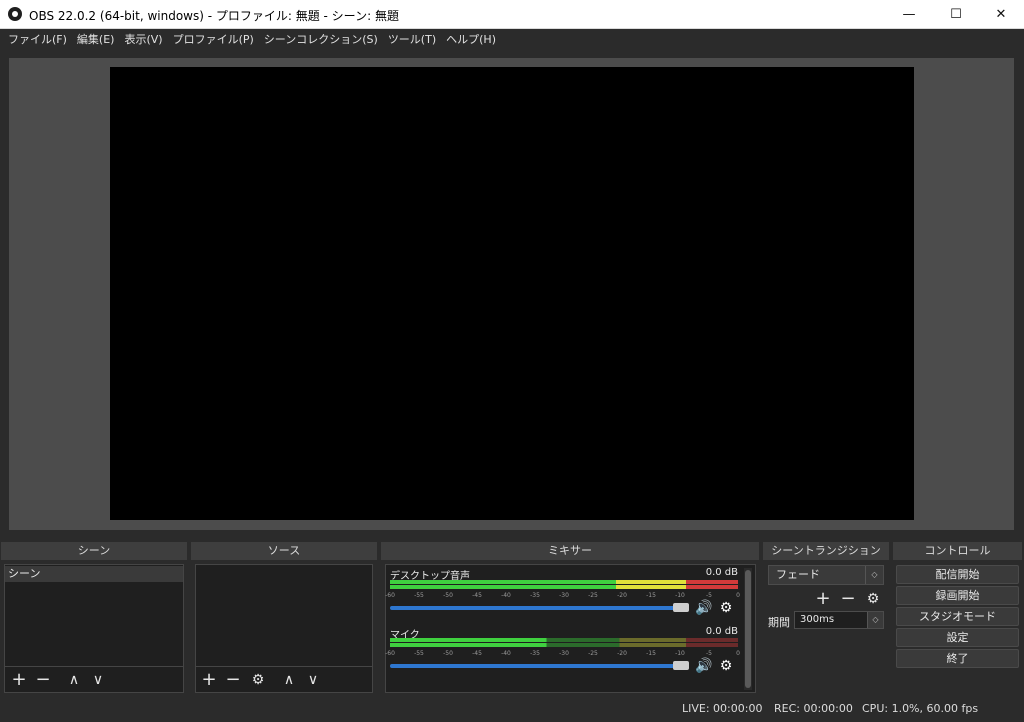  Describe the element at coordinates (957, 637) in the screenshot. I see `settings-button: 設定` at that location.